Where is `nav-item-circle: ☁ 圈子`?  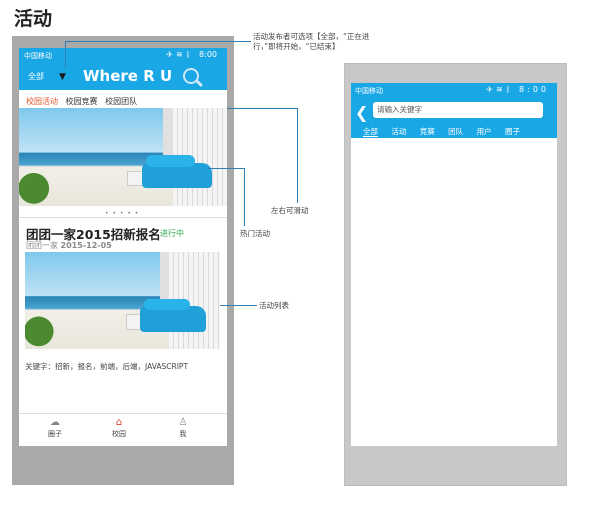 nav-item-circle: ☁ 圈子 is located at coordinates (55, 428).